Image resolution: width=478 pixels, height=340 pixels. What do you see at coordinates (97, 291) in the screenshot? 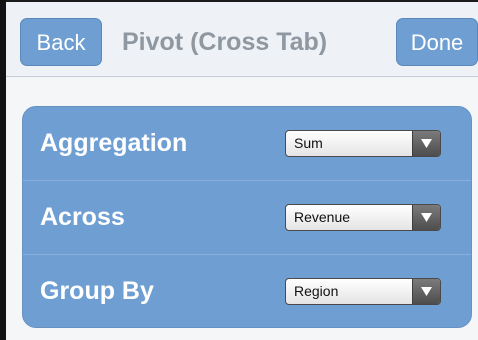
I see `group-by-label: Group By` at bounding box center [97, 291].